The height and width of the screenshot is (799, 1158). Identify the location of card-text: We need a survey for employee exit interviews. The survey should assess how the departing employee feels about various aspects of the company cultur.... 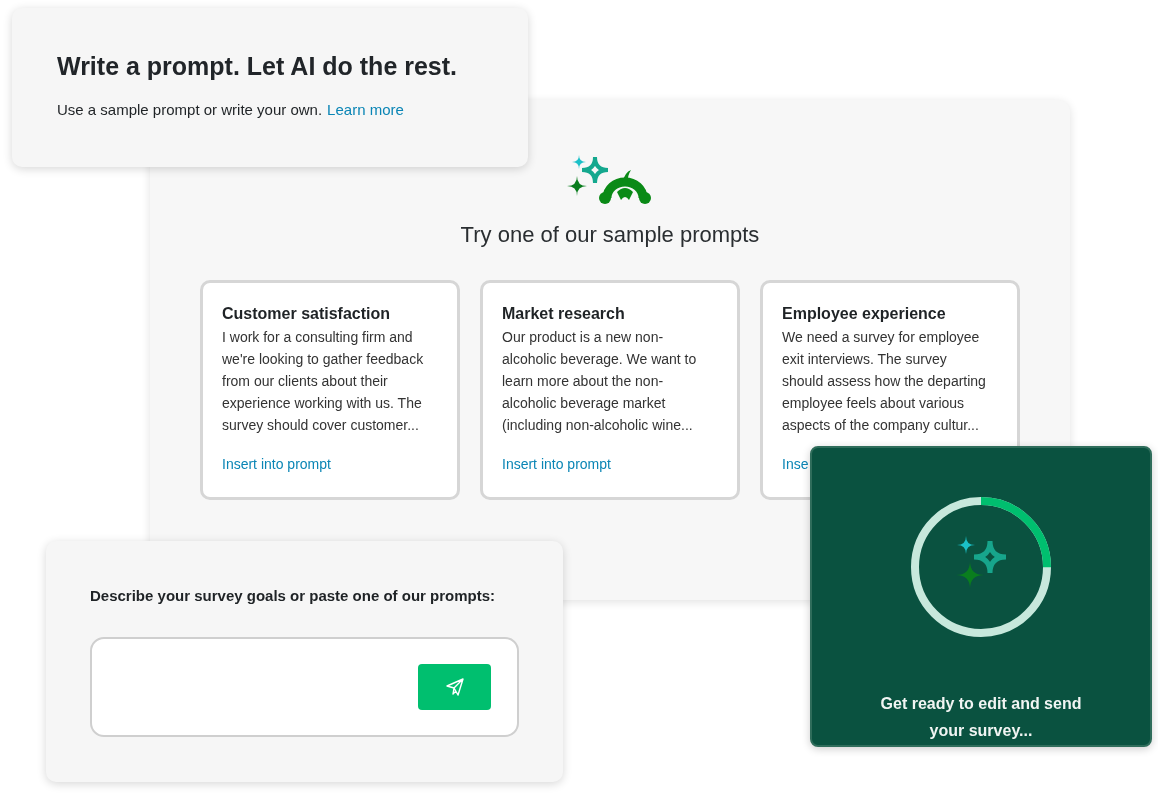
(884, 381).